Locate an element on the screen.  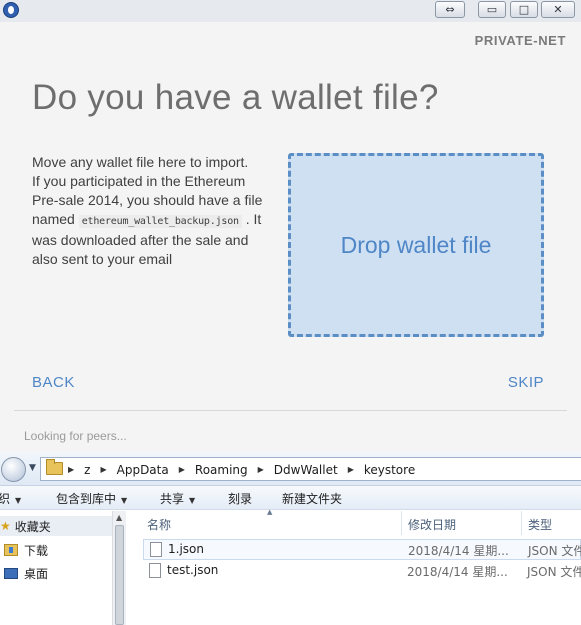
navigation-pane: ★ 收藏夹 下载 桌面 ▲ is located at coordinates (63, 568).